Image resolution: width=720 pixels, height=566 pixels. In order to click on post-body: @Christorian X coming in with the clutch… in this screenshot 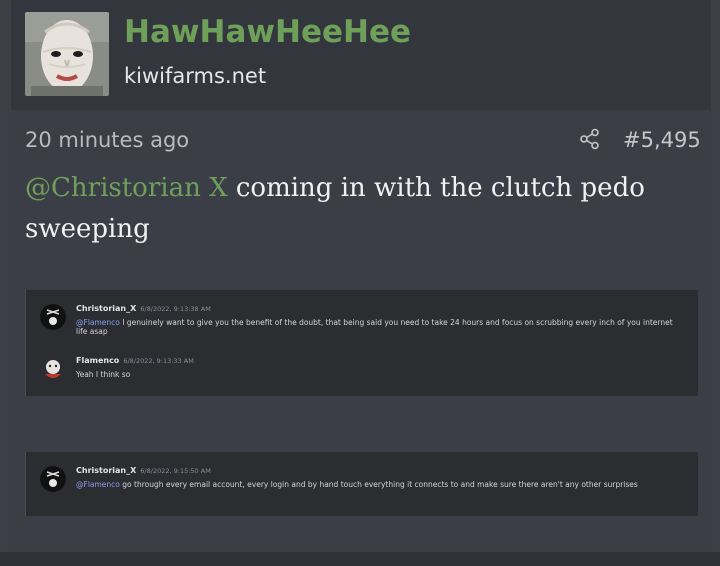, I will do `click(345, 209)`.